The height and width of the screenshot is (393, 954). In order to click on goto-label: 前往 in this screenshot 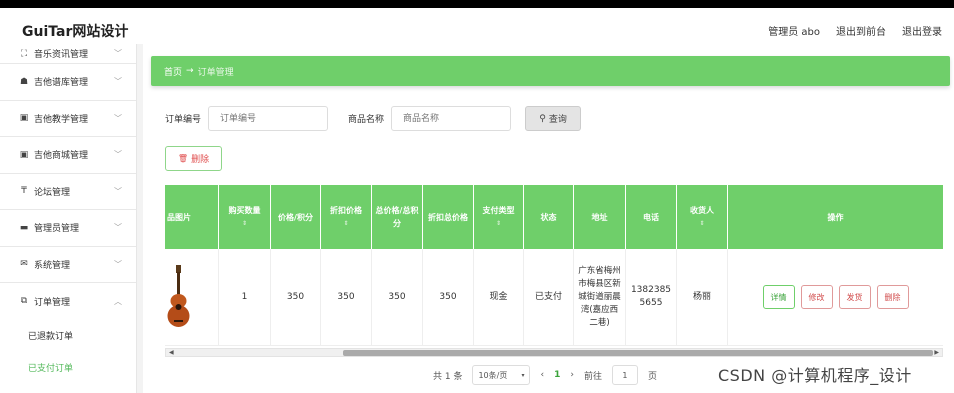, I will do `click(592, 376)`.